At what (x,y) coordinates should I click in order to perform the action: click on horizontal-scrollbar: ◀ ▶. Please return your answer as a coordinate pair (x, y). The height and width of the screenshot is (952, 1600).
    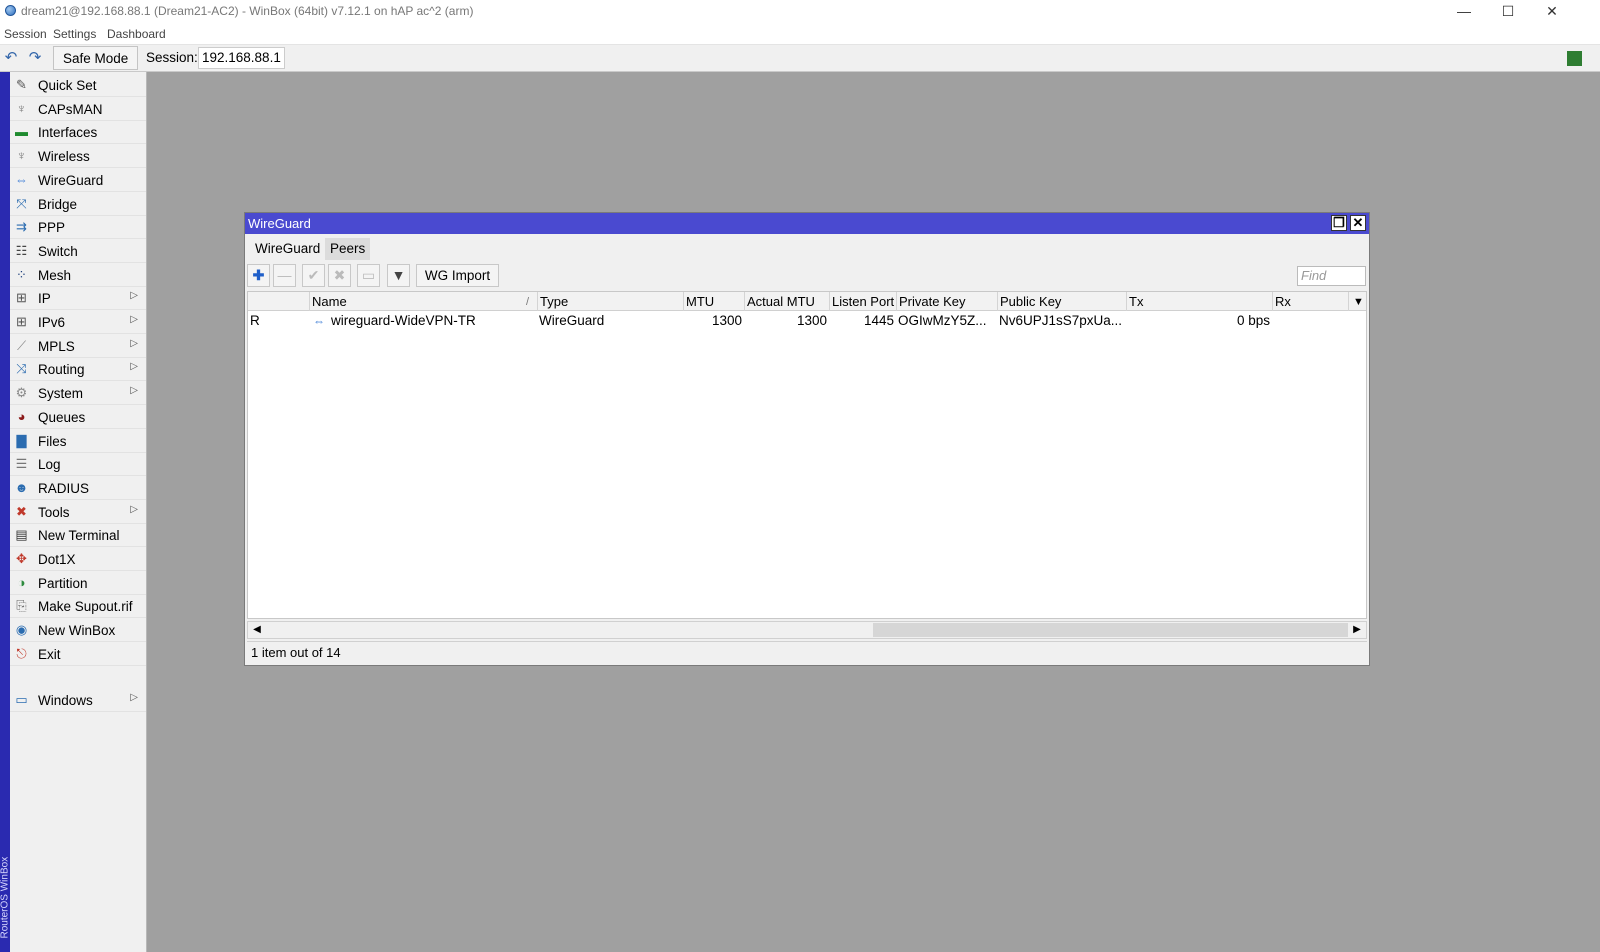
    Looking at the image, I should click on (807, 630).